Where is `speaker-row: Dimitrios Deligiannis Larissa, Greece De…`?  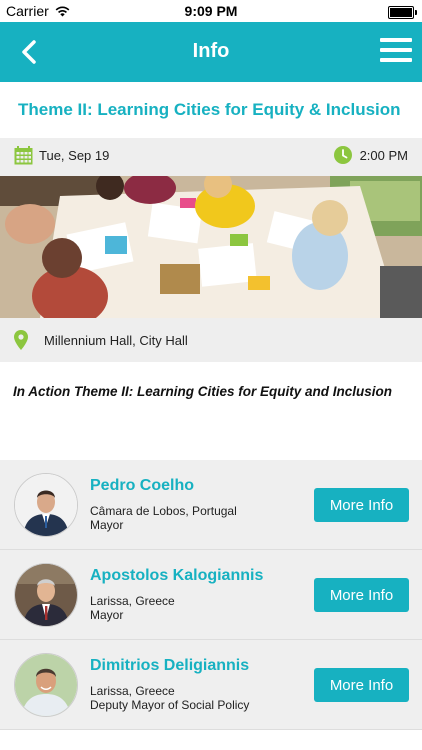 speaker-row: Dimitrios Deligiannis Larissa, Greece De… is located at coordinates (211, 685).